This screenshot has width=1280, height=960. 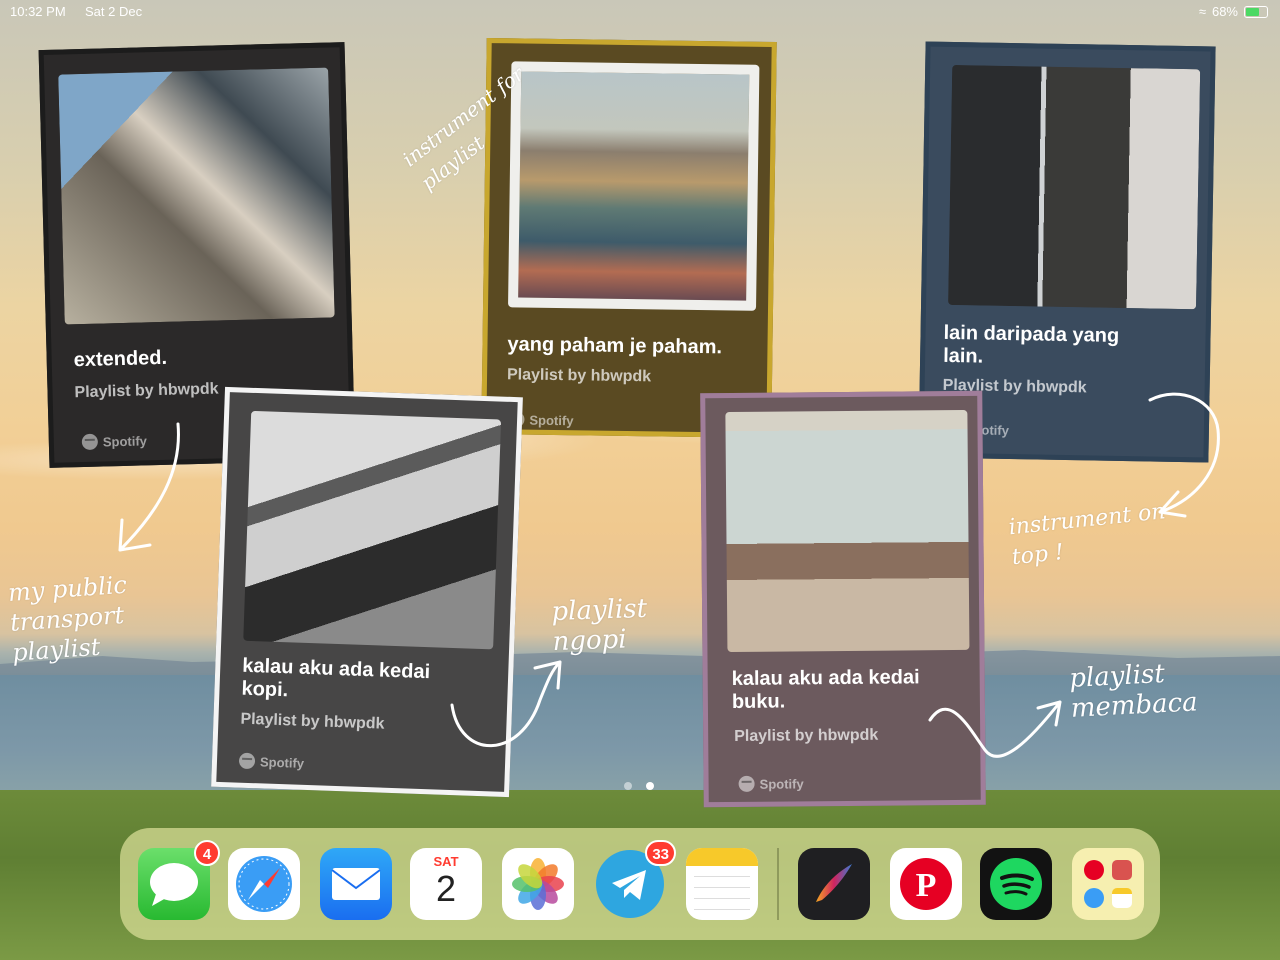 What do you see at coordinates (778, 884) in the screenshot?
I see `dock-divider` at bounding box center [778, 884].